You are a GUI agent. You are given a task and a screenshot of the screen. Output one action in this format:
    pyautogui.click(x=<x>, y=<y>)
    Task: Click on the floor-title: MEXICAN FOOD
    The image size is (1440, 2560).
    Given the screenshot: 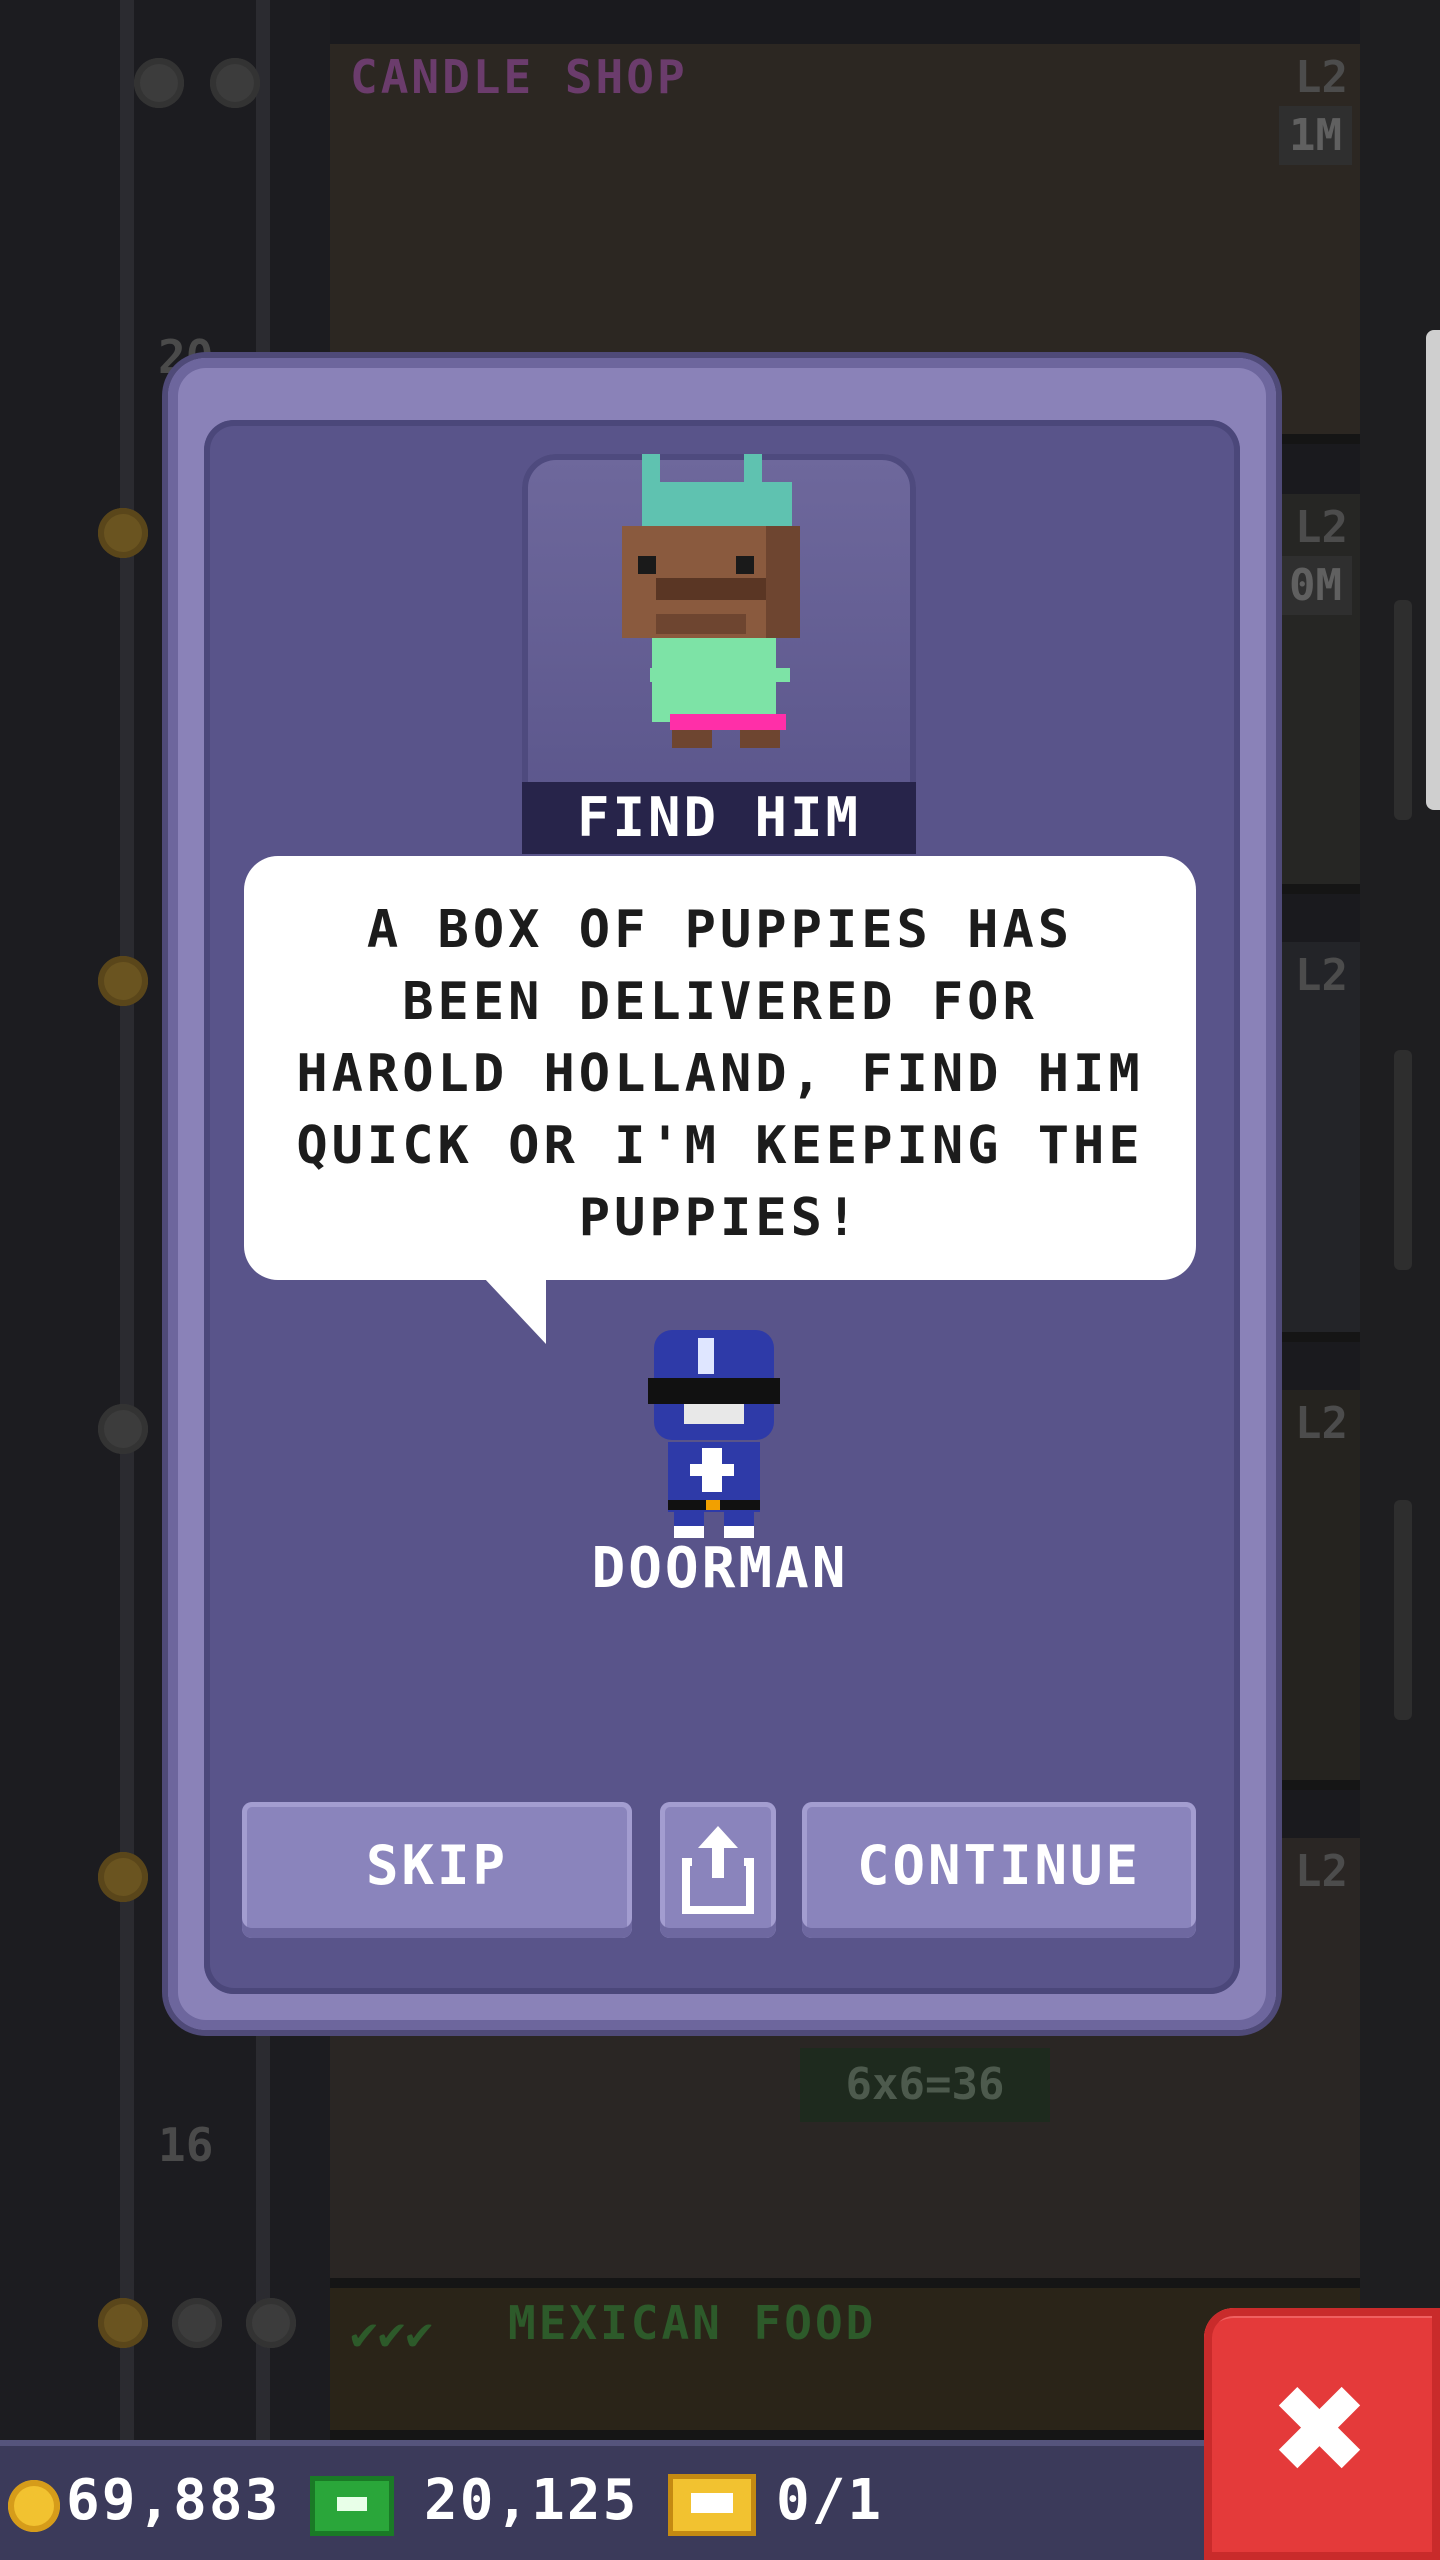 What is the action you would take?
    pyautogui.click(x=692, y=2323)
    